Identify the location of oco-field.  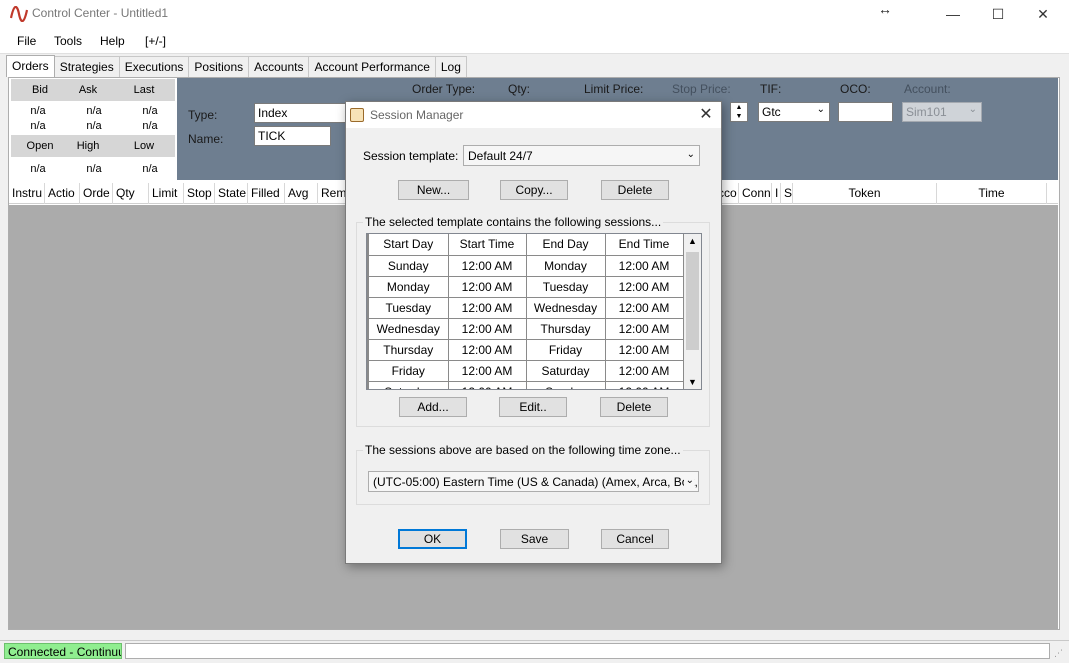
(865, 112).